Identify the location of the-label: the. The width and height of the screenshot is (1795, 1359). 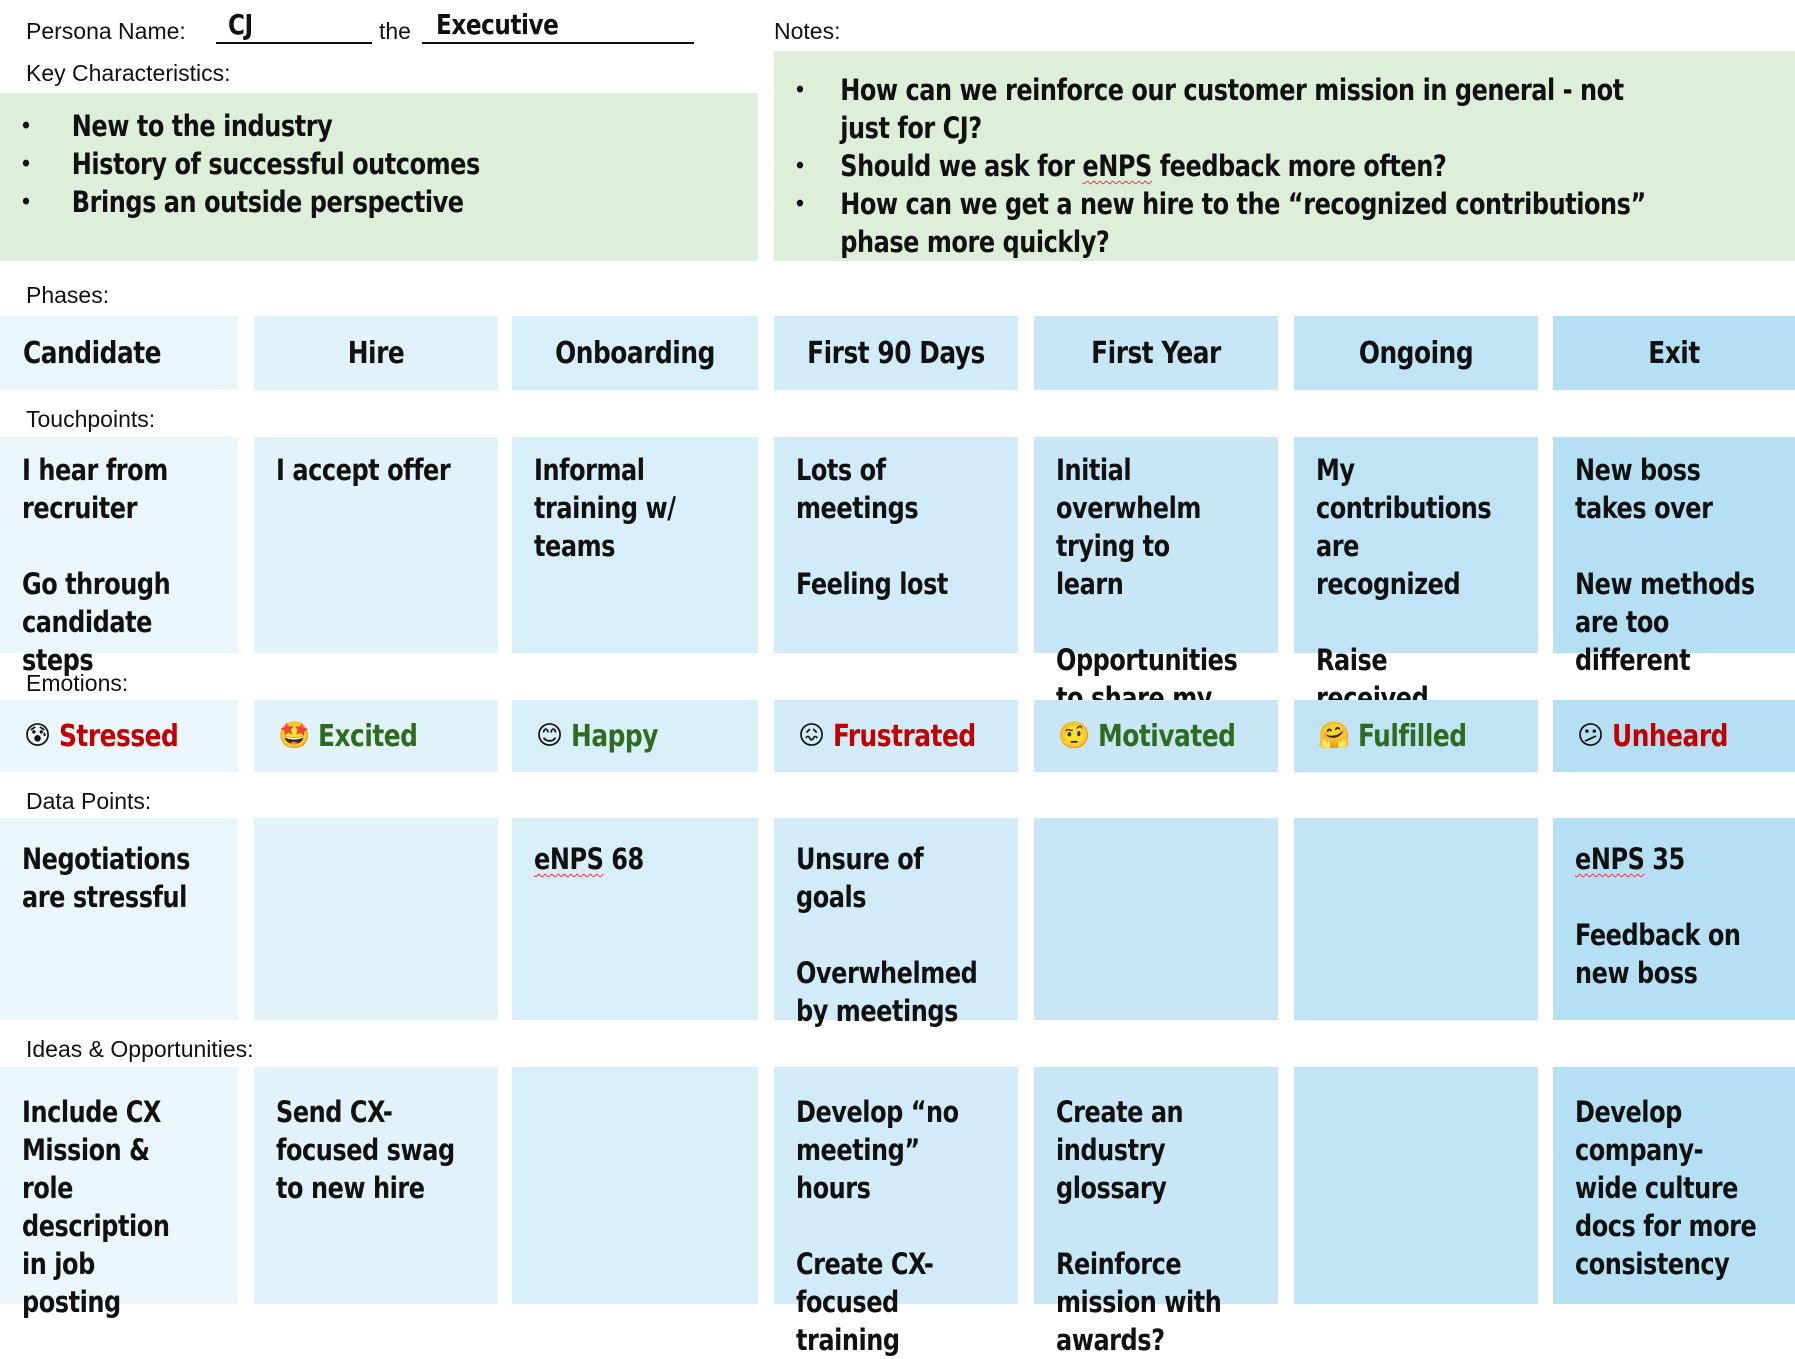
(395, 31).